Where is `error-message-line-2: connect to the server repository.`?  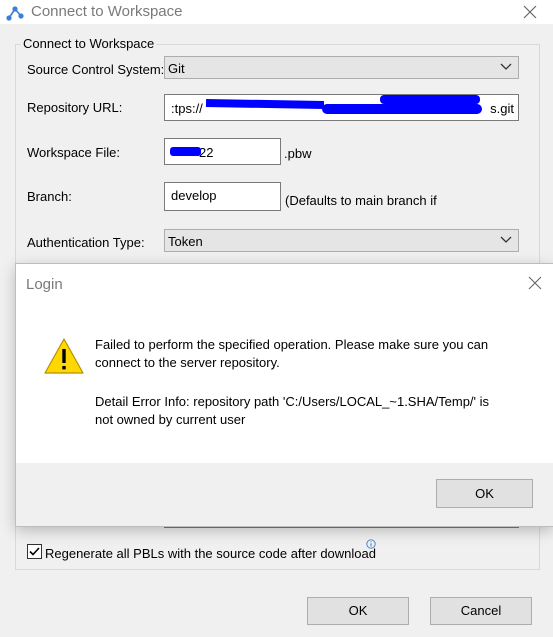
error-message-line-2: connect to the server repository. is located at coordinates (187, 362).